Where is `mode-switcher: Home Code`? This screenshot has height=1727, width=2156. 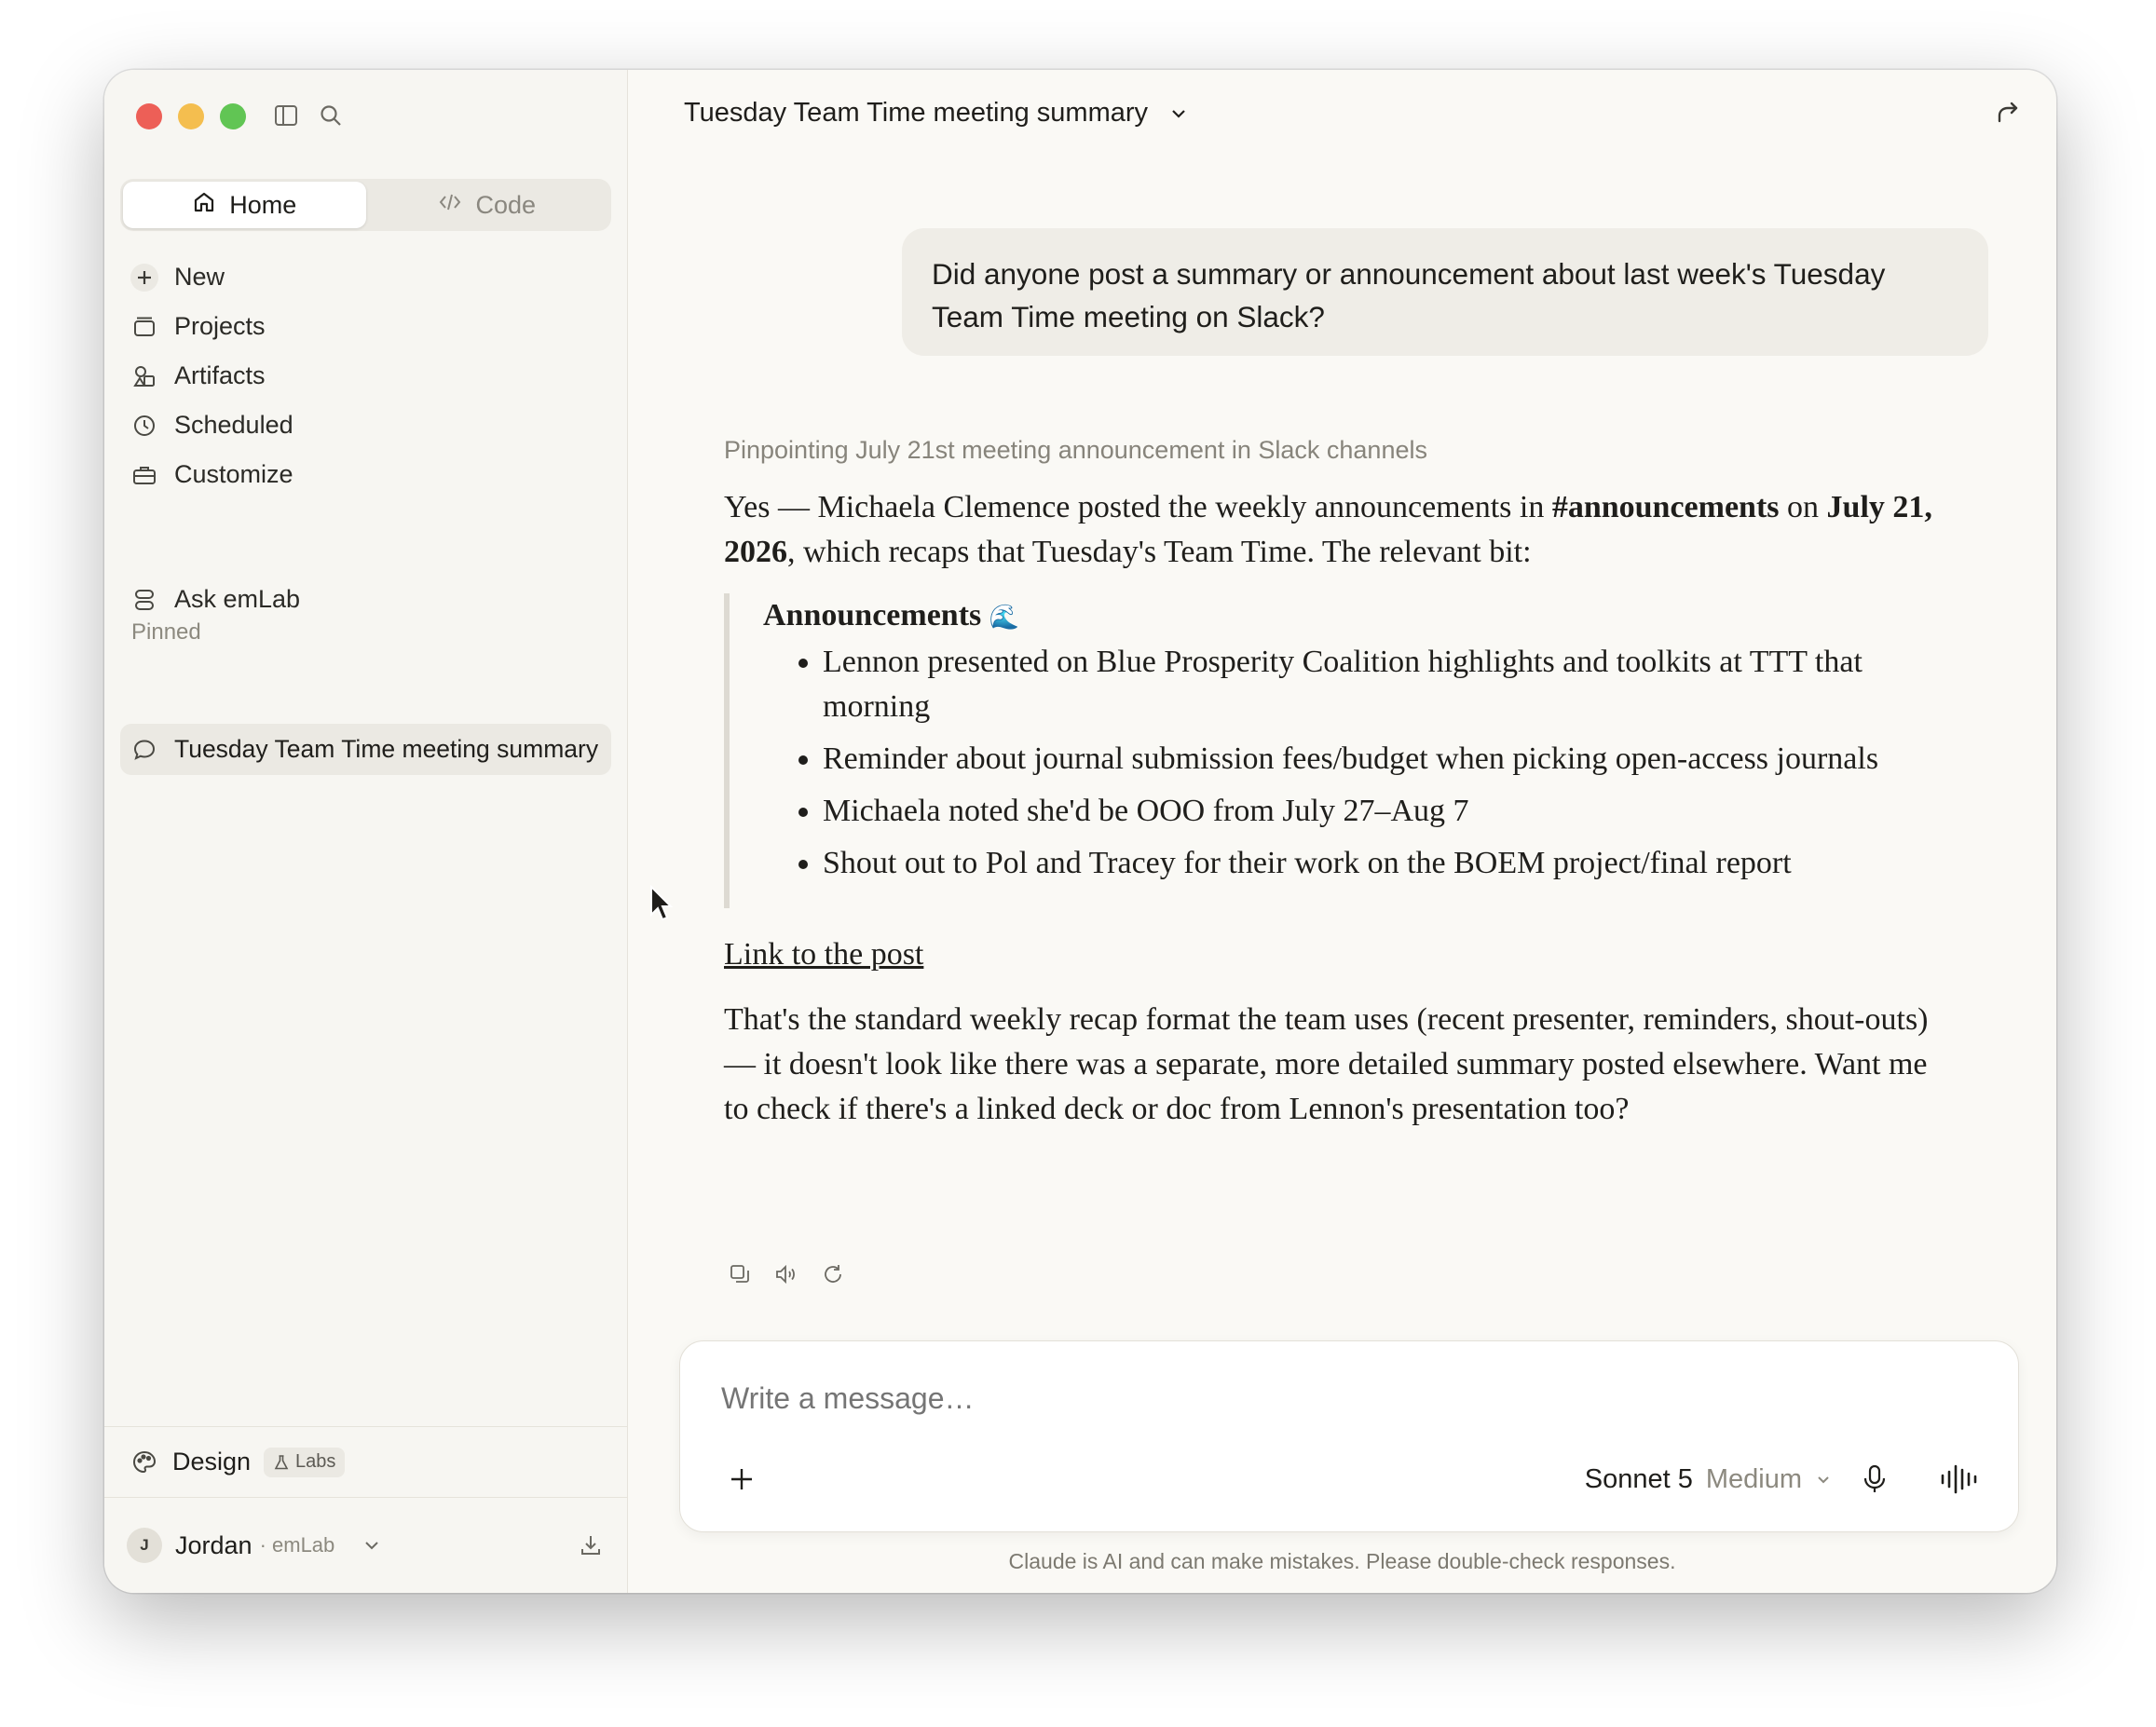
mode-switcher: Home Code is located at coordinates (365, 205).